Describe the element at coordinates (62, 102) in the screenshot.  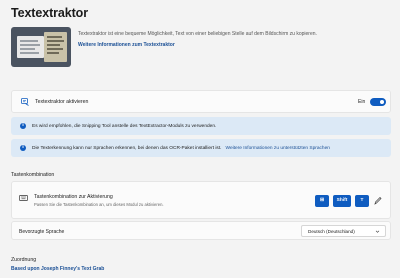
I see `enable-label: Textextraktor aktivieren` at that location.